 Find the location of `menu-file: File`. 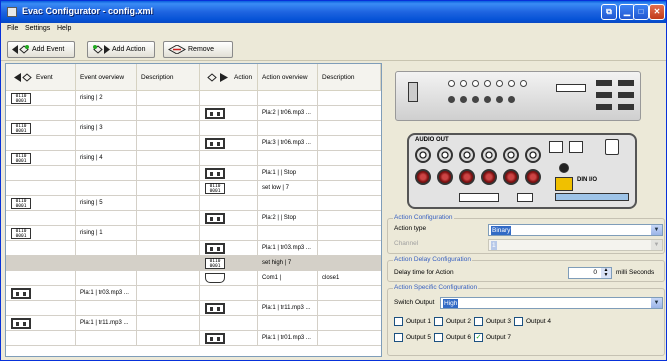

menu-file: File is located at coordinates (12, 28).